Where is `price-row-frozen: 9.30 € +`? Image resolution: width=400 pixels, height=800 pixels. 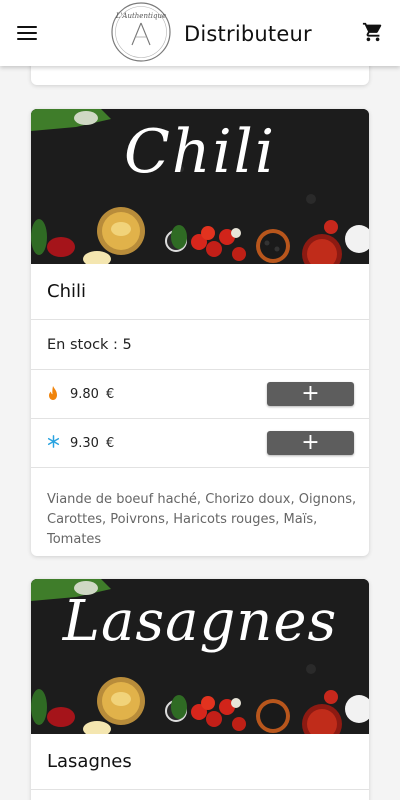 price-row-frozen: 9.30 € + is located at coordinates (200, 443).